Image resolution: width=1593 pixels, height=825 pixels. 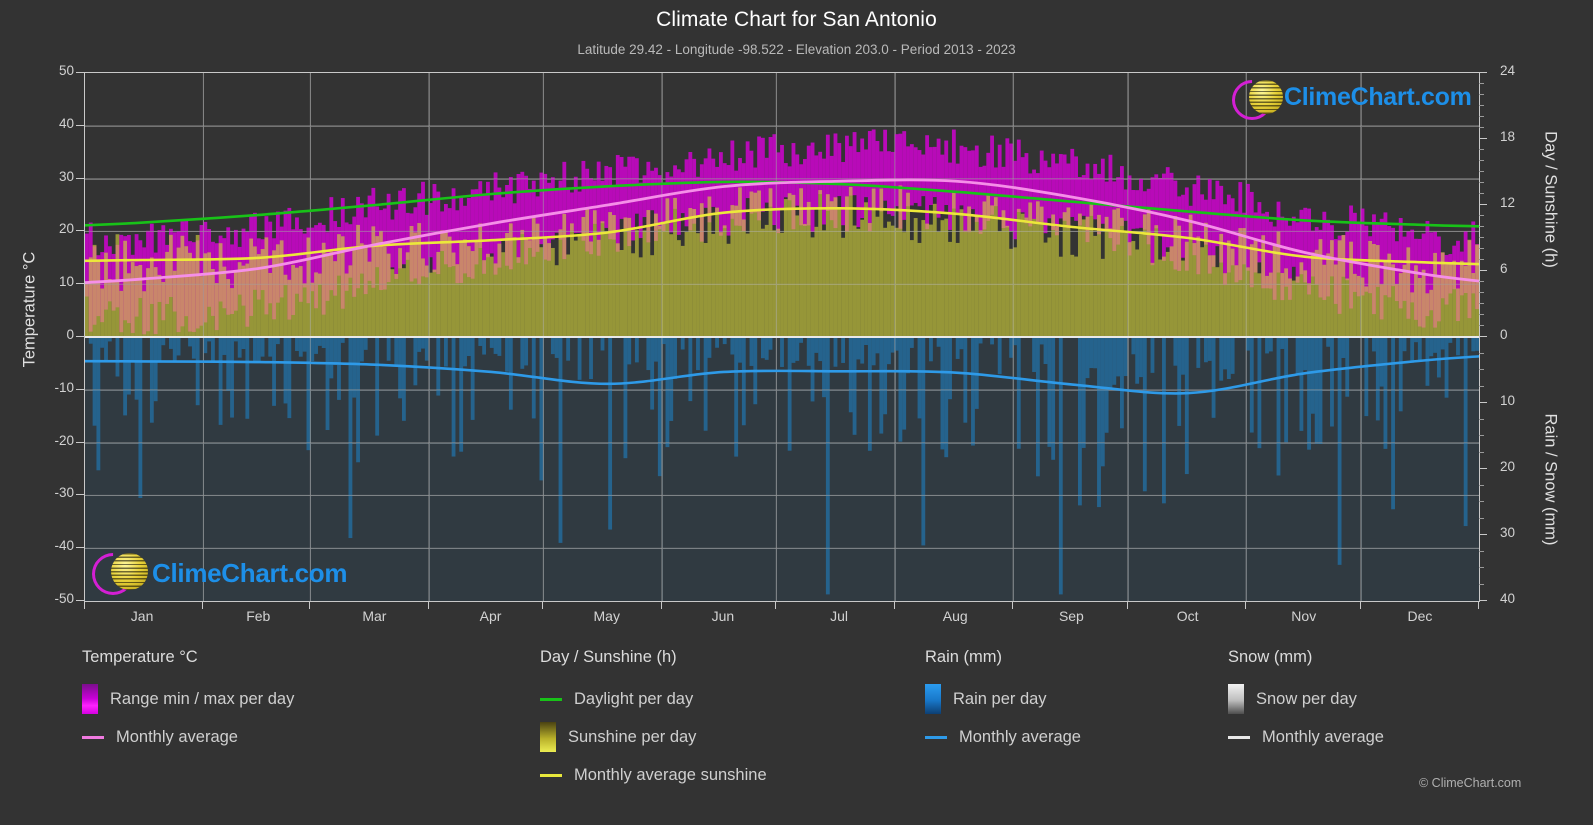 What do you see at coordinates (653, 775) in the screenshot?
I see `legend-item: Monthly average sunshine` at bounding box center [653, 775].